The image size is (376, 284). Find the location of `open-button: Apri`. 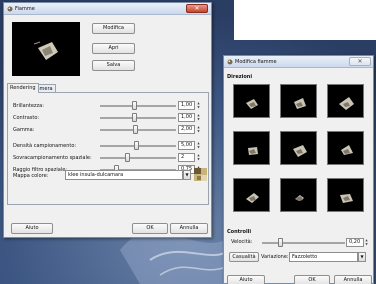

open-button: Apri is located at coordinates (113, 48).